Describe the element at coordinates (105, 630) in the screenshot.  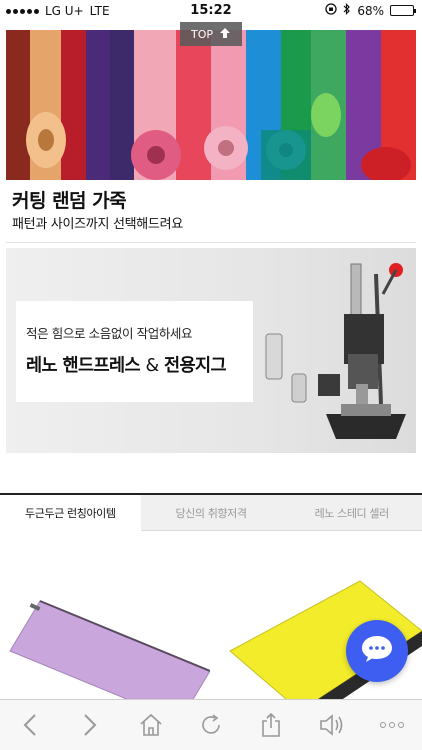
I see `product-card-purple-pouch` at that location.